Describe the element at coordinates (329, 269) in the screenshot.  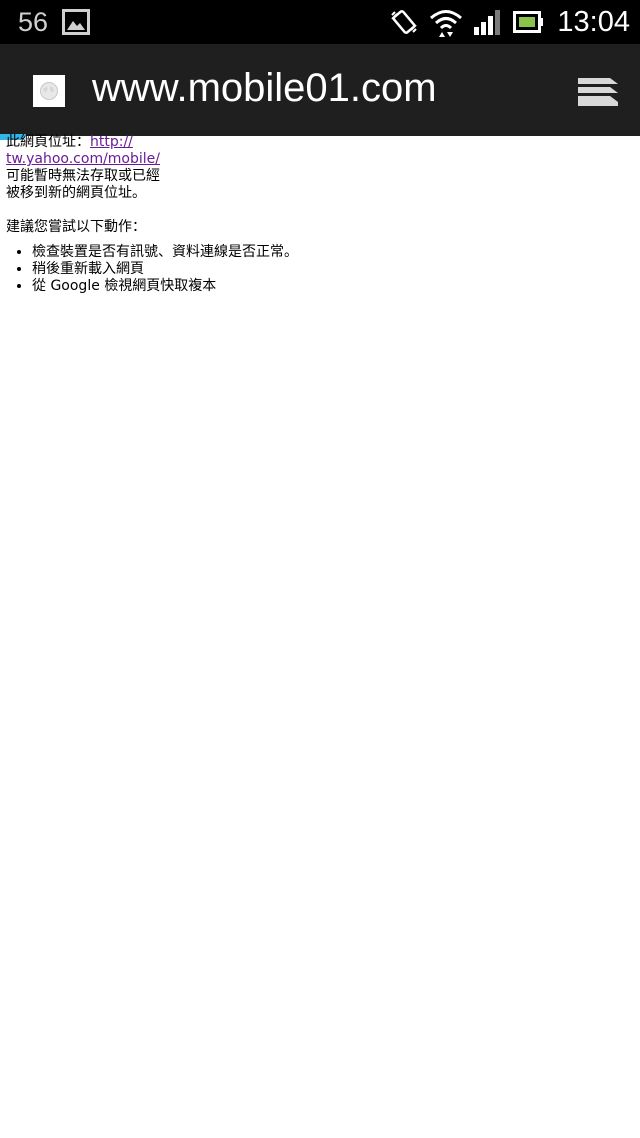
I see `suggestion-item: 稍後重新載入網頁` at that location.